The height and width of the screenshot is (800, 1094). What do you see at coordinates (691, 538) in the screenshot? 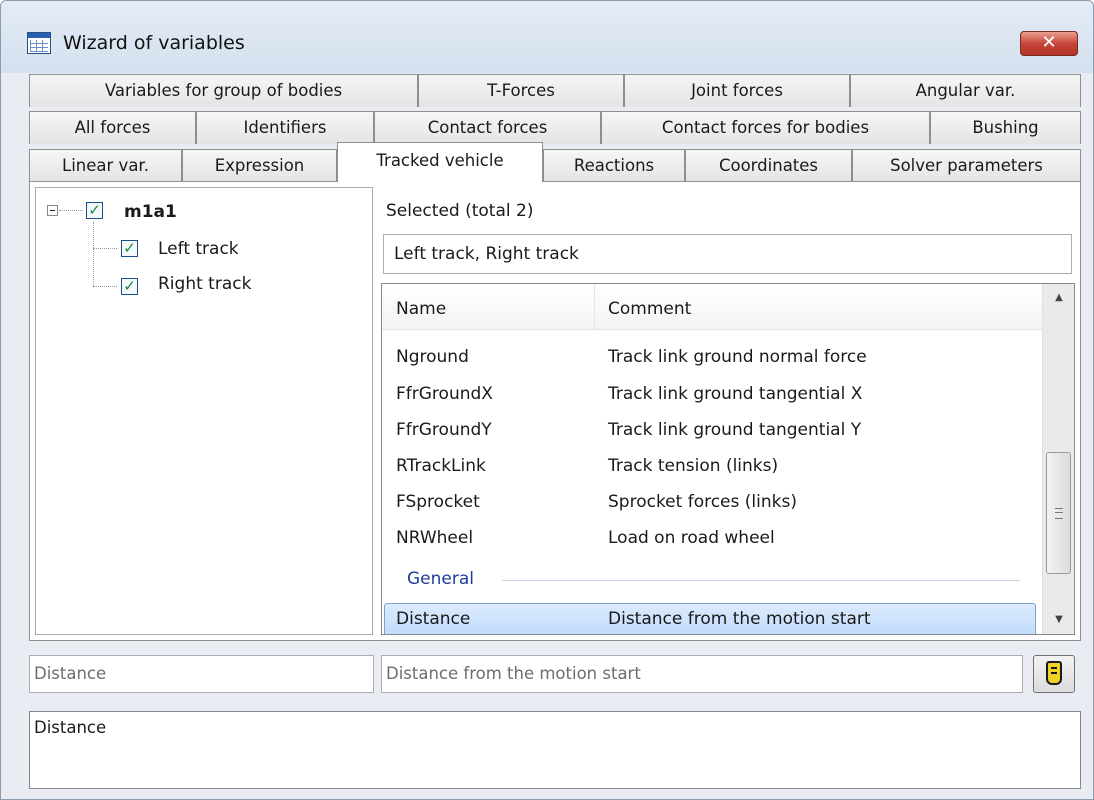
I see `row-comment: Load on road wheel` at bounding box center [691, 538].